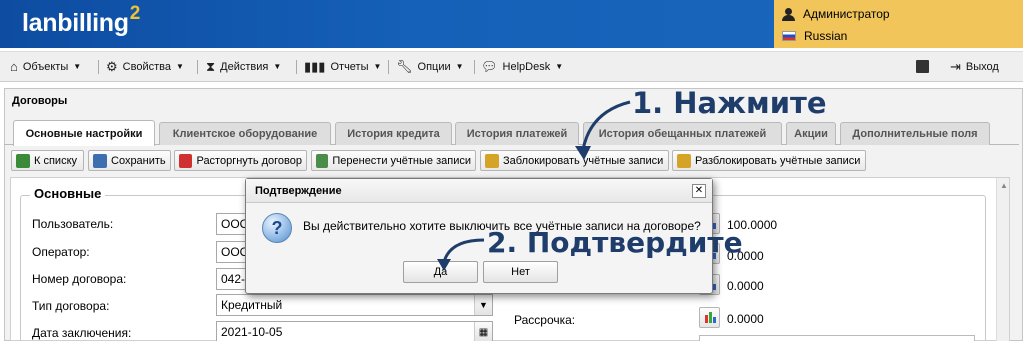  Describe the element at coordinates (826, 36) in the screenshot. I see `language-label: Russian` at that location.